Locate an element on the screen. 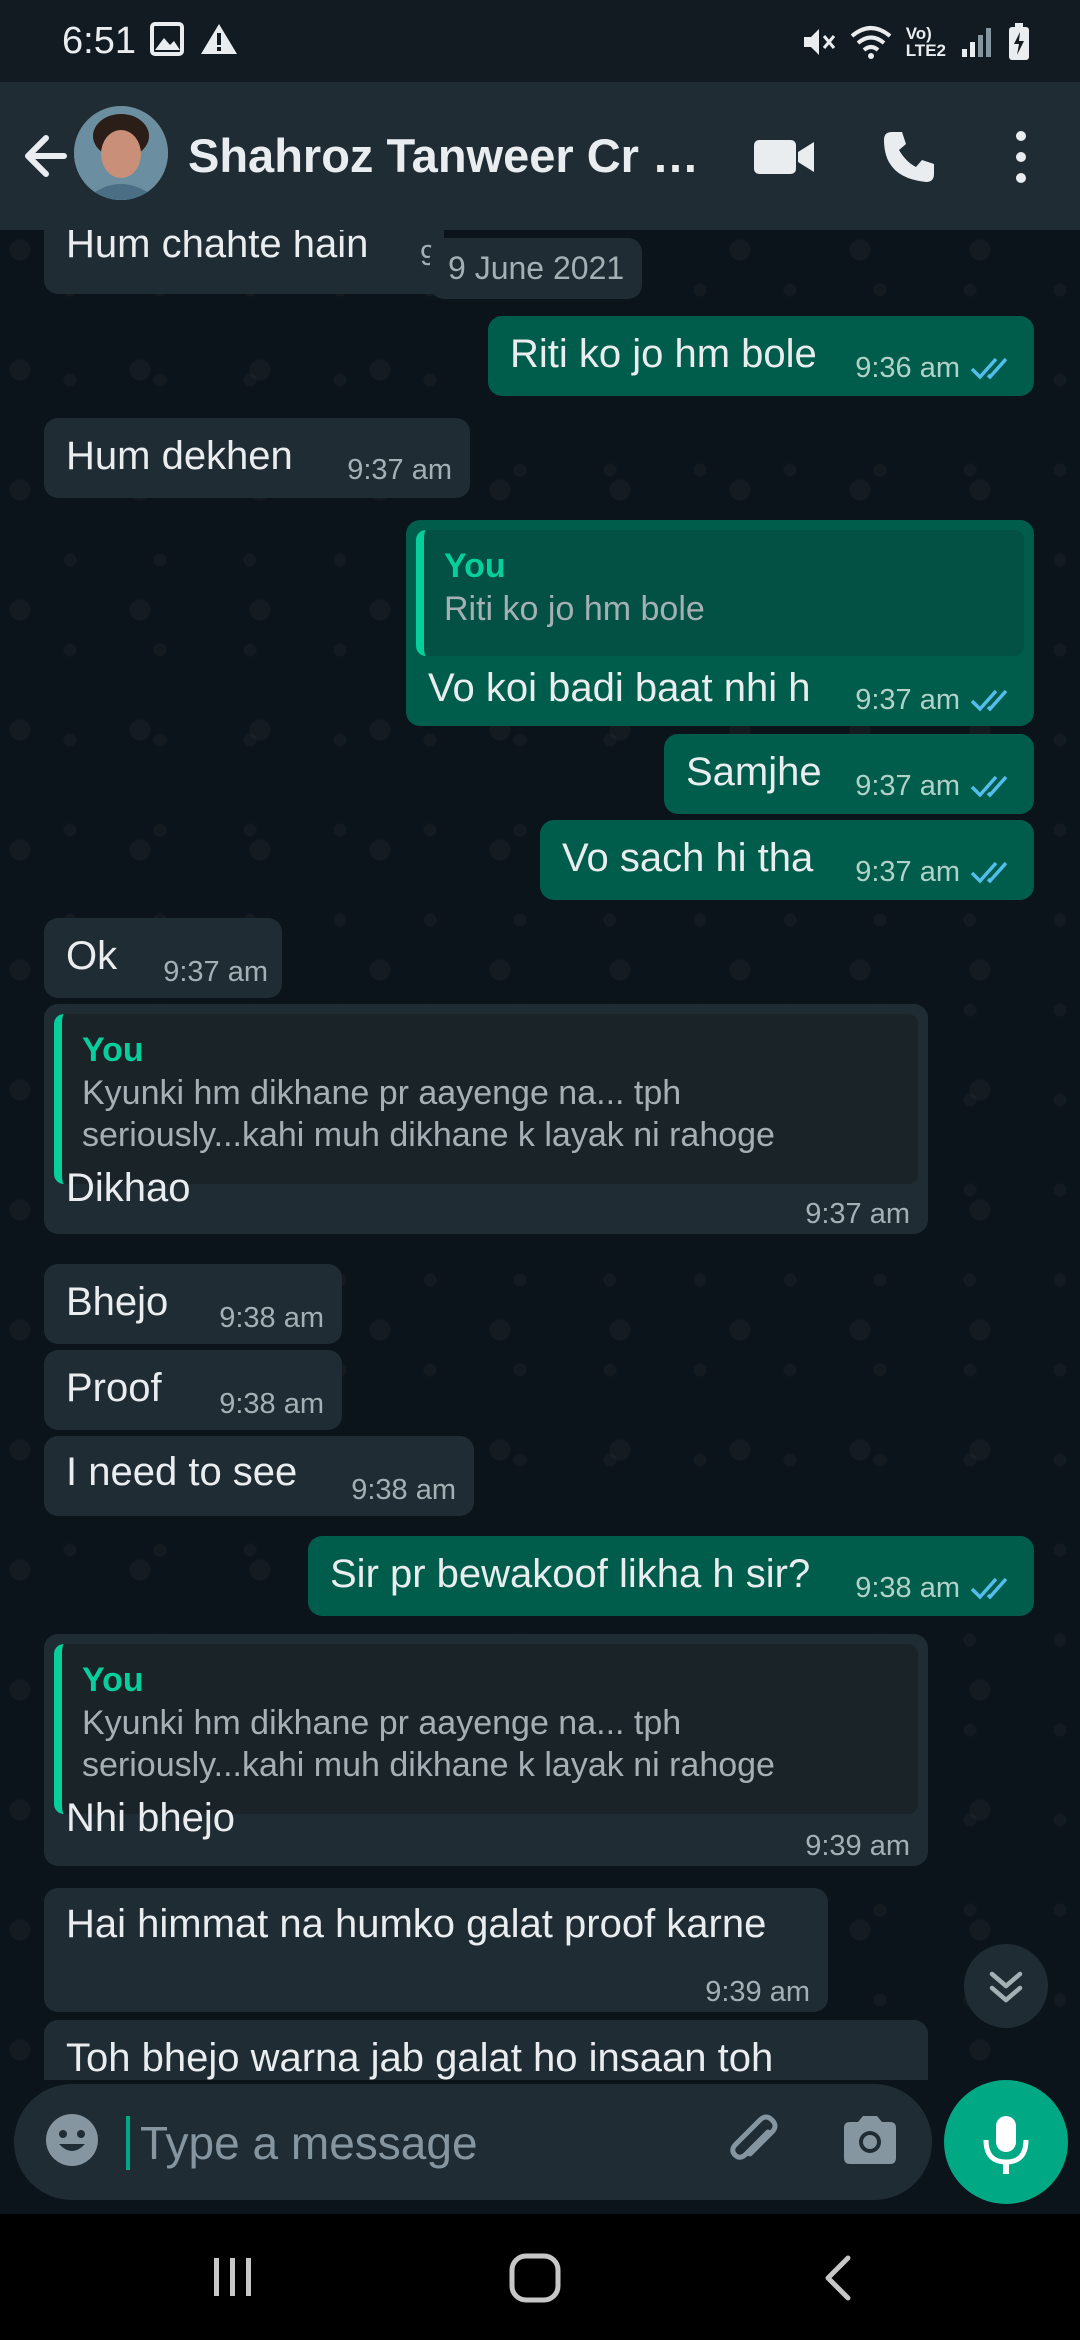 The width and height of the screenshot is (1080, 2340). wifi-icon is located at coordinates (870, 42).